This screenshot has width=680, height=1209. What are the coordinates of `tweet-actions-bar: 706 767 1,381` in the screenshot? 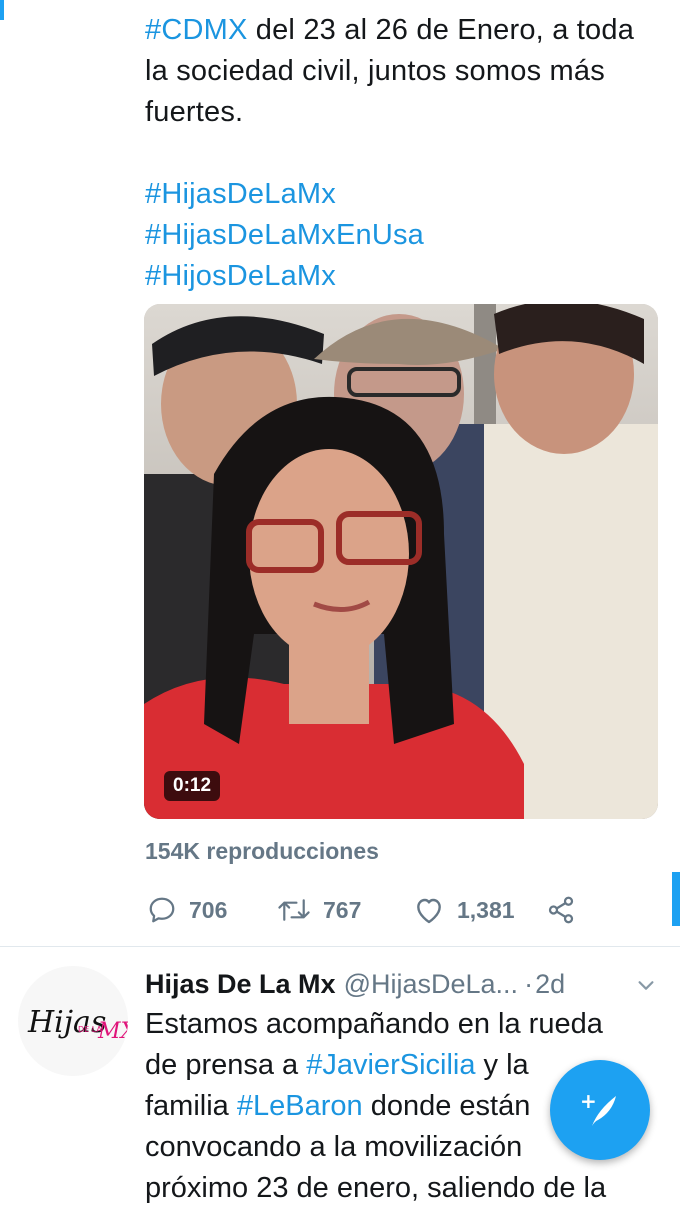 It's located at (405, 910).